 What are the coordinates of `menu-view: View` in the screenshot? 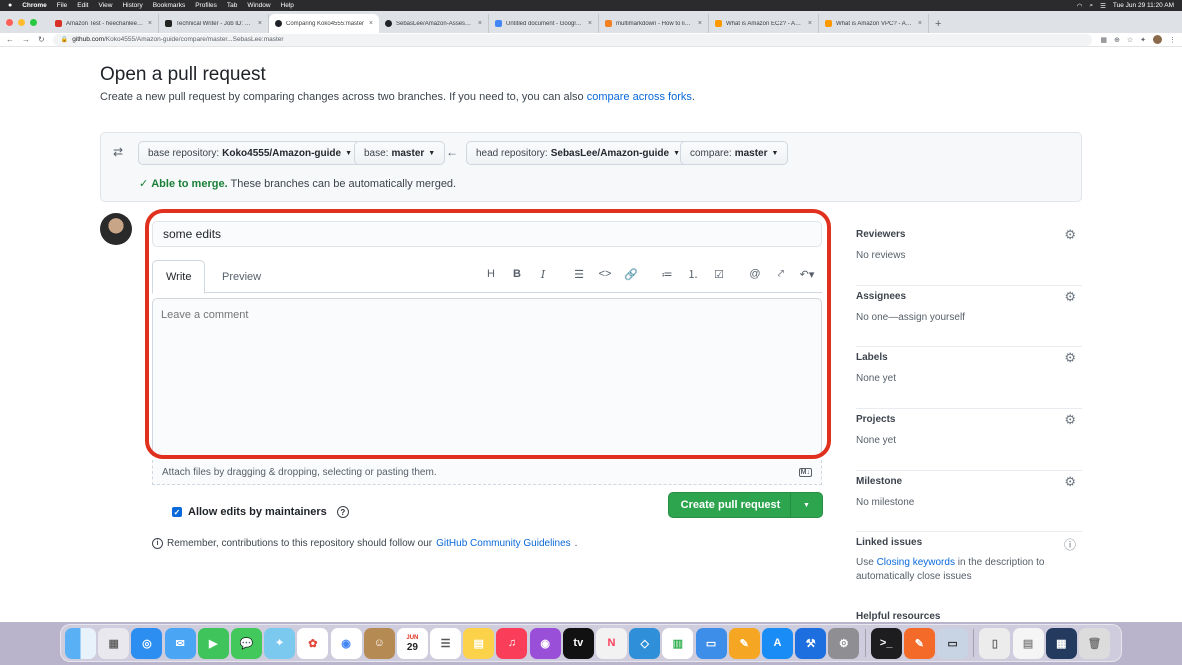 It's located at (105, 5).